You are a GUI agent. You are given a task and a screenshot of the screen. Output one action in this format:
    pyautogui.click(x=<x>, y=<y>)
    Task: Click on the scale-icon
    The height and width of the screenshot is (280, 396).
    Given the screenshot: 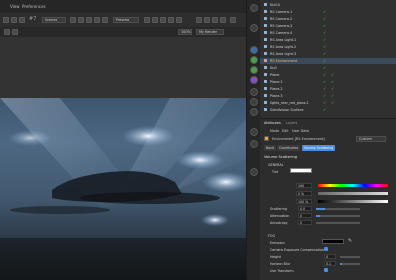 What is the action you would take?
    pyautogui.click(x=97, y=20)
    